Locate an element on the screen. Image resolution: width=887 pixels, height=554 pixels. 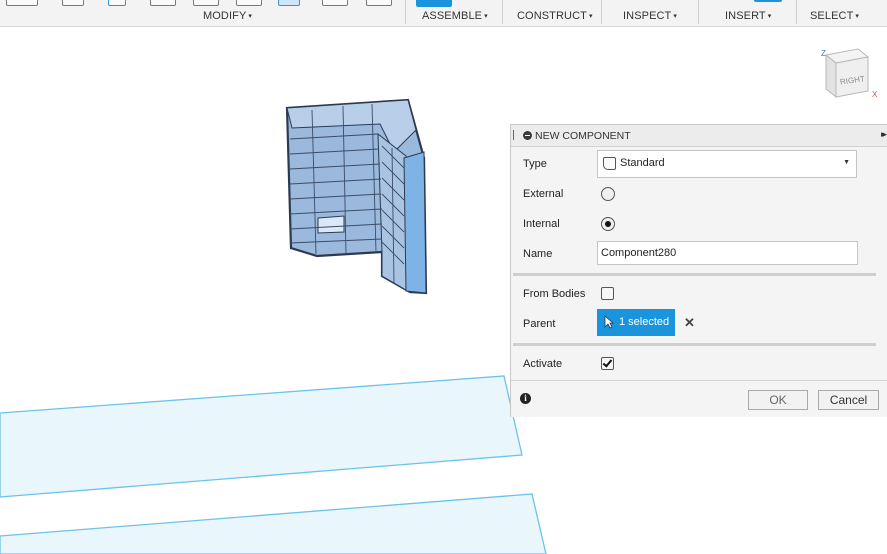
activate-checkbox is located at coordinates (607, 363).